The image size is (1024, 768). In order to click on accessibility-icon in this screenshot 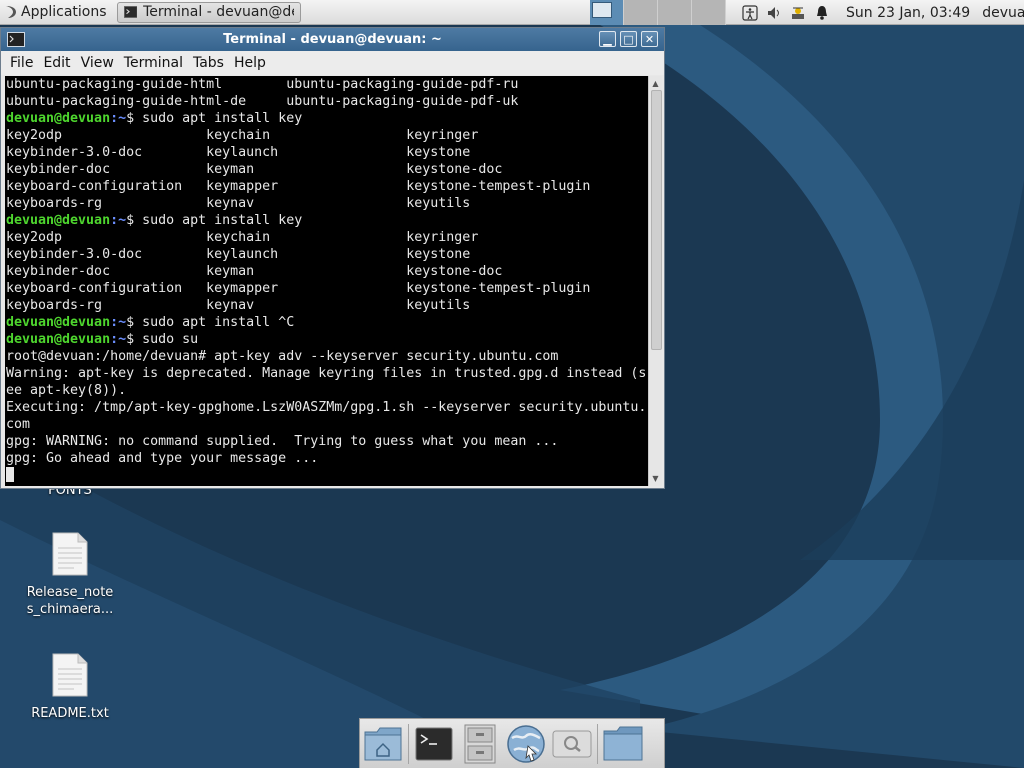, I will do `click(750, 12)`.